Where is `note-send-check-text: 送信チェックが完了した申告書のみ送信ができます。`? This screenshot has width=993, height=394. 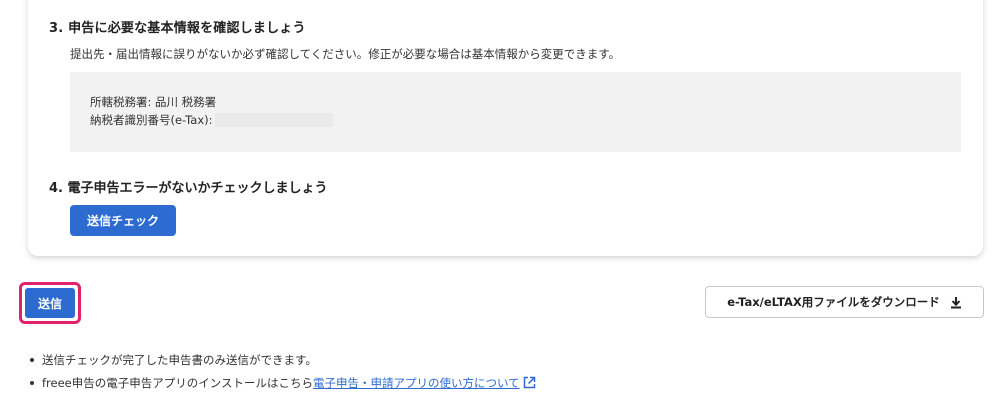 note-send-check-text: 送信チェックが完了した申告書のみ送信ができます。 is located at coordinates (179, 359).